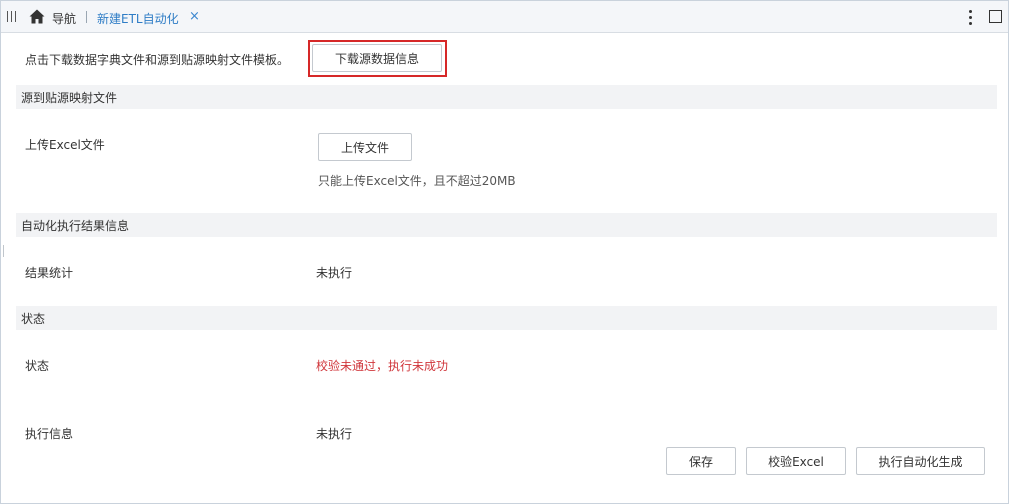 The height and width of the screenshot is (504, 1009). Describe the element at coordinates (796, 461) in the screenshot. I see `validate-excel-button: 校验Excel` at that location.